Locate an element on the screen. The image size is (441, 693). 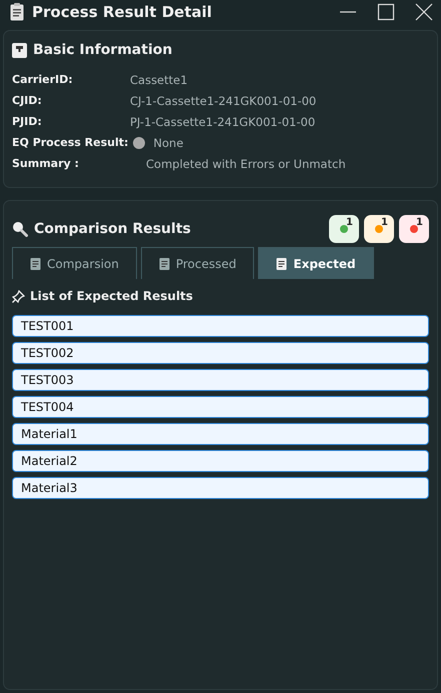
maximize-icon is located at coordinates (386, 12).